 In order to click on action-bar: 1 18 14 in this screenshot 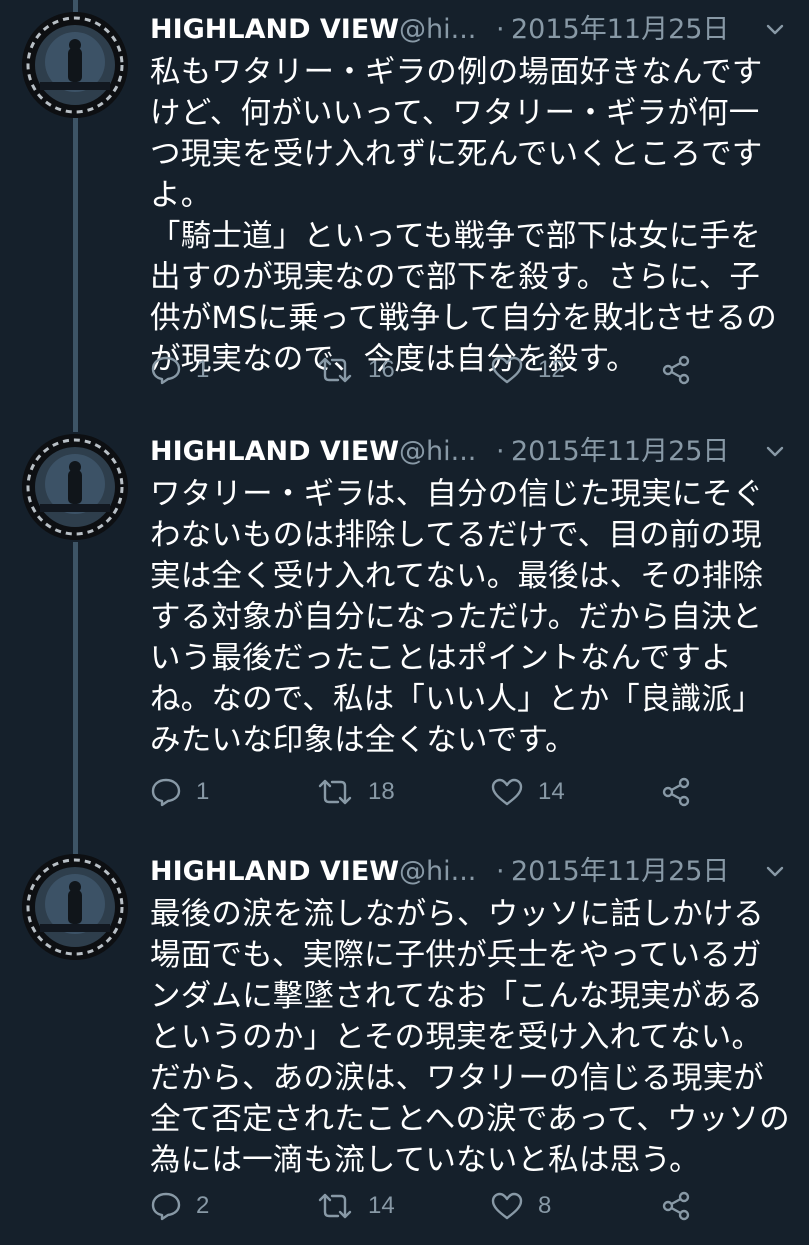, I will do `click(430, 792)`.